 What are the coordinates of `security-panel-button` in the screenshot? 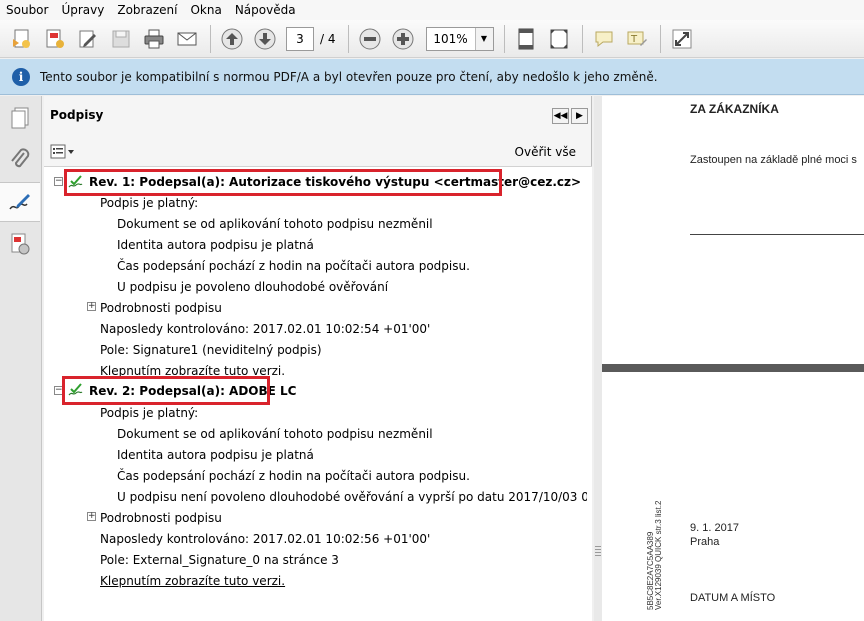 It's located at (20, 244).